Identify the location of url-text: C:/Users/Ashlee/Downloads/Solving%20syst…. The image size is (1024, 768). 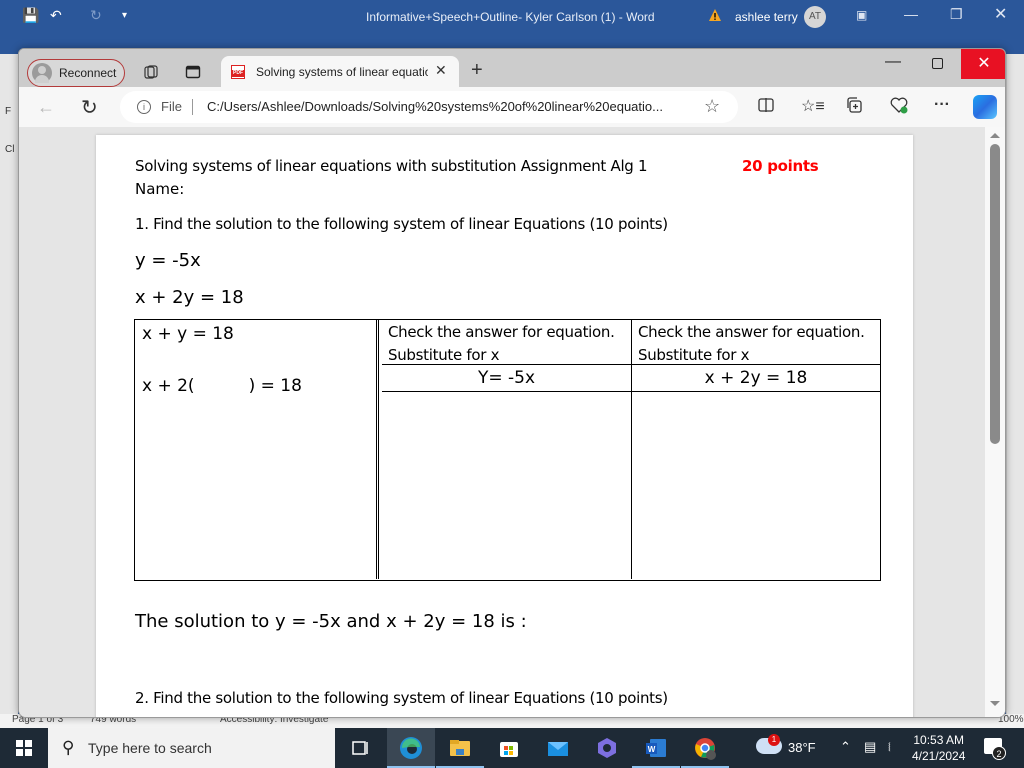
(435, 106).